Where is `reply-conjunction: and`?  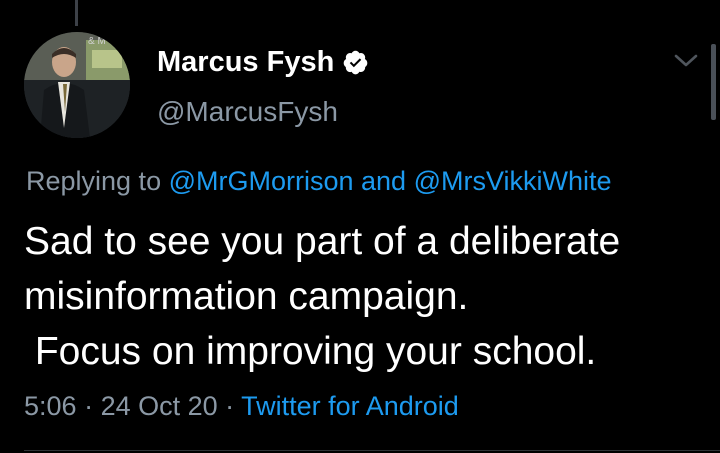
reply-conjunction: and is located at coordinates (384, 181).